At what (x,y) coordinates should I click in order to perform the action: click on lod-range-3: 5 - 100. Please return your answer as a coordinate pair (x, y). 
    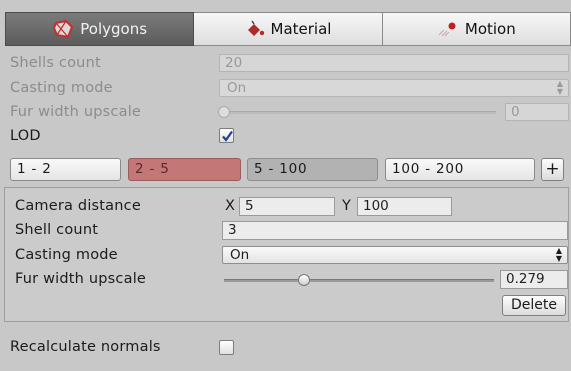
    Looking at the image, I should click on (312, 169).